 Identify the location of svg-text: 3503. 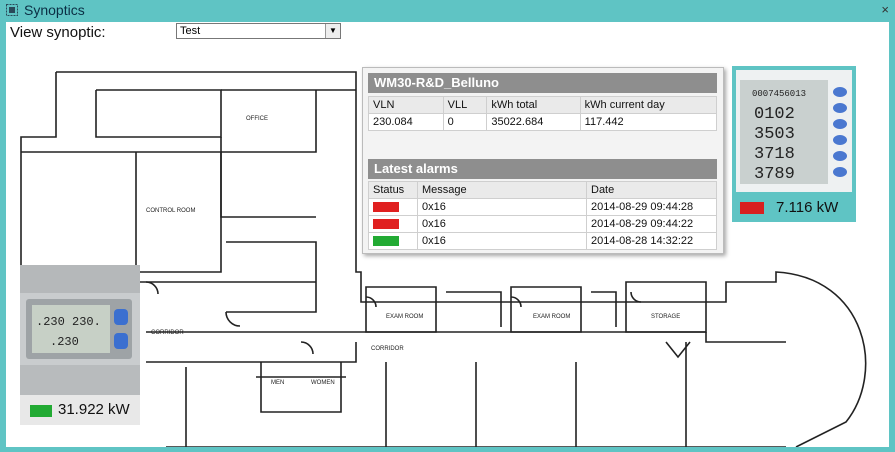
(774, 134).